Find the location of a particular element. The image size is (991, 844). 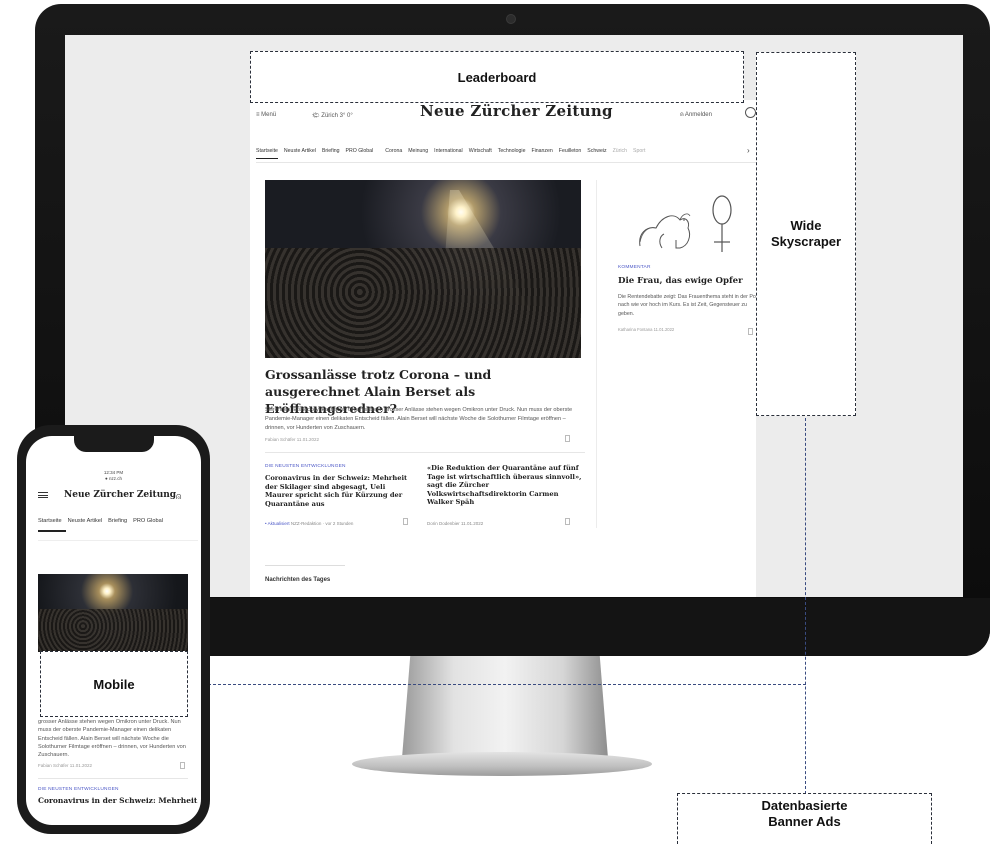

phone-notch is located at coordinates (114, 444).